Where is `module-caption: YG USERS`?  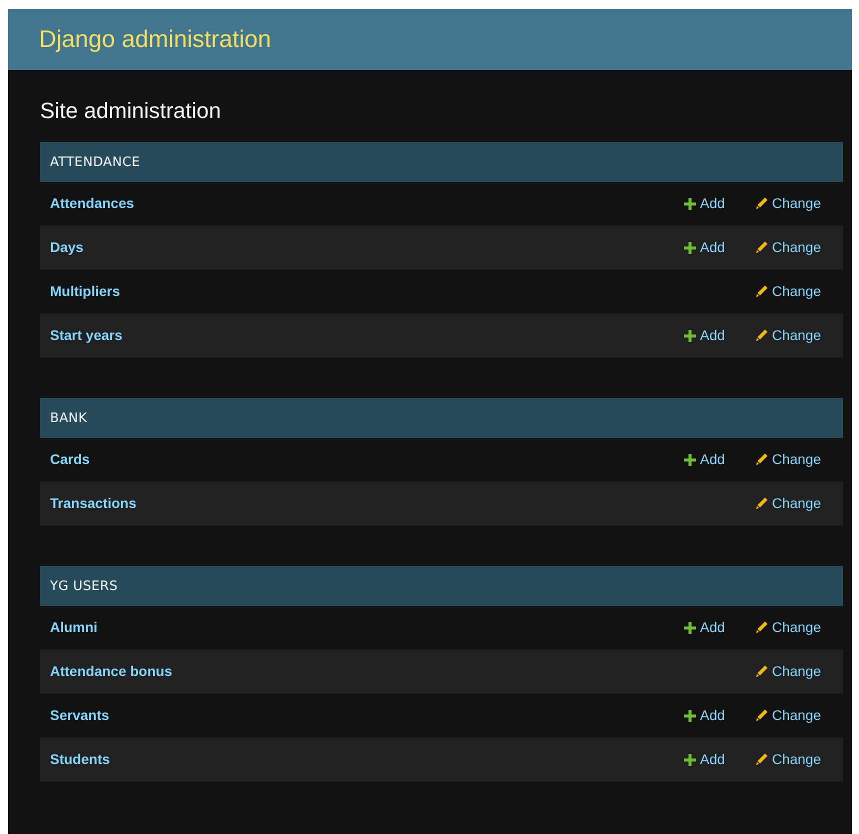
module-caption: YG USERS is located at coordinates (441, 586).